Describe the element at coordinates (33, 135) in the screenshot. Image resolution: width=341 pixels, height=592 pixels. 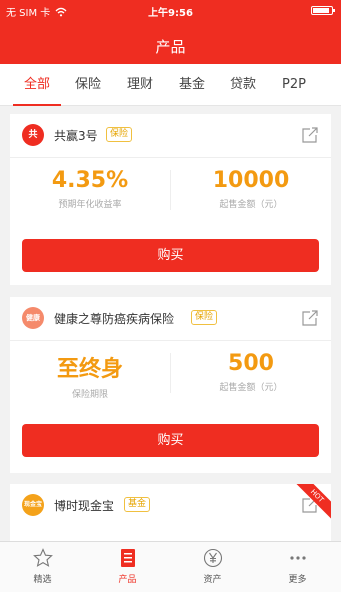
I see `product-logo: 共` at that location.